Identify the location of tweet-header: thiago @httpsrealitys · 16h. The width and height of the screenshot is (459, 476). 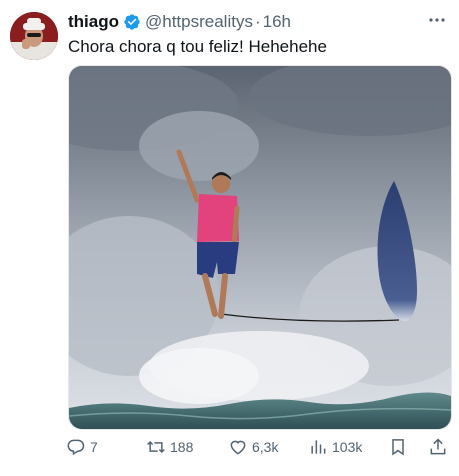
(258, 22).